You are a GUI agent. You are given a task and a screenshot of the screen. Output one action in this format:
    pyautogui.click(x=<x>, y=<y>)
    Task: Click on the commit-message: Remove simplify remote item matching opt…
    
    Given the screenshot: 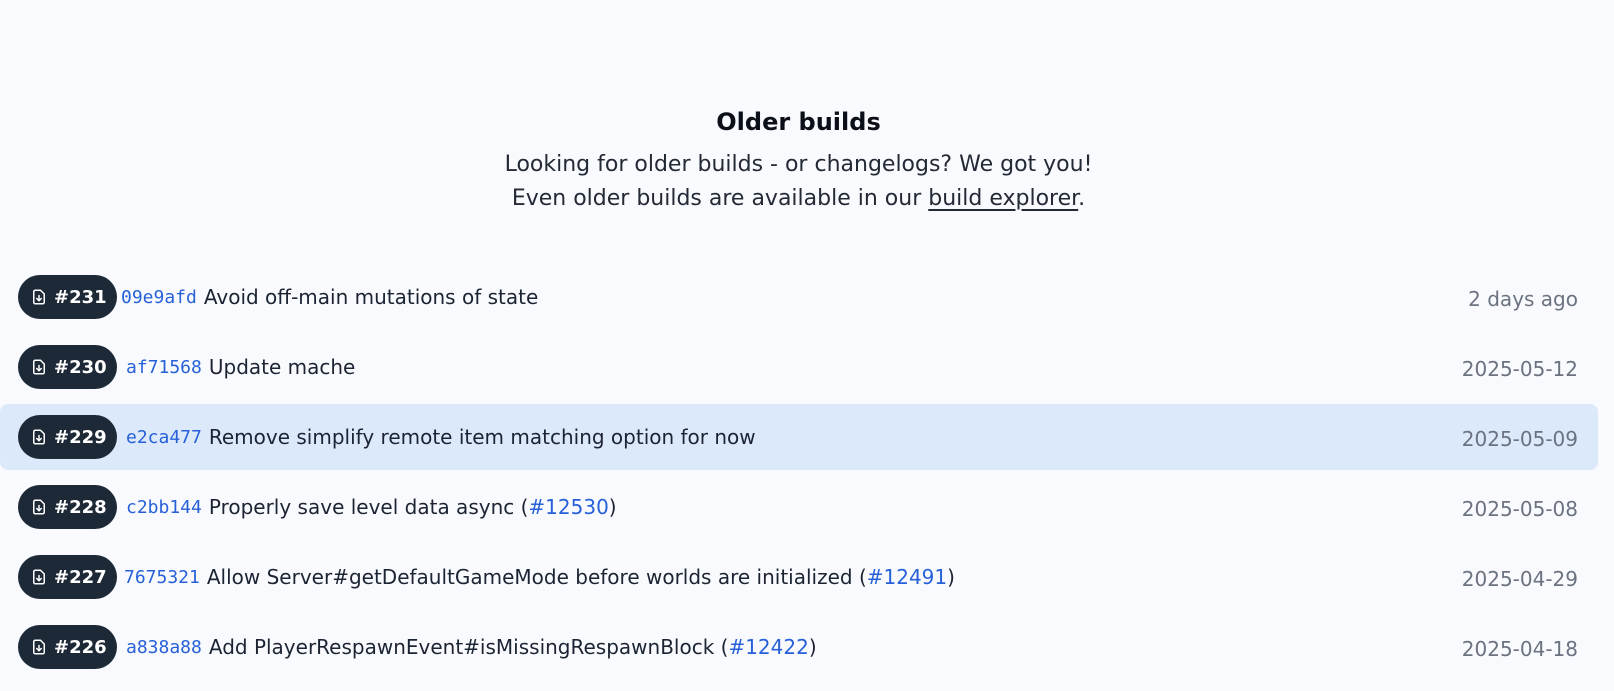 What is the action you would take?
    pyautogui.click(x=482, y=437)
    